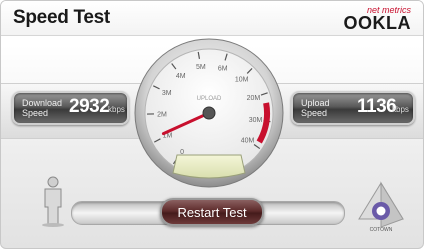 Image resolution: width=424 pixels, height=249 pixels. I want to click on gauge-scale-label: 30M, so click(256, 120).